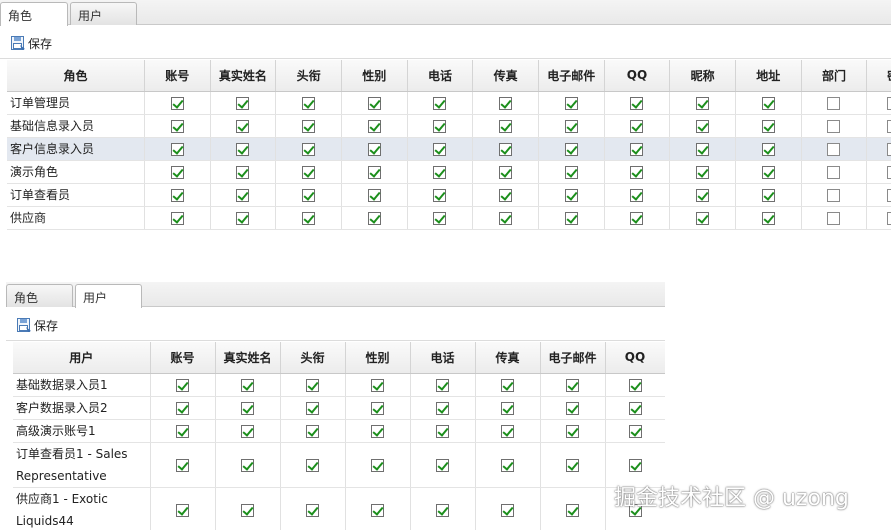 The image size is (891, 530). What do you see at coordinates (449, 103) in the screenshot?
I see `table-row: 订单管理员` at bounding box center [449, 103].